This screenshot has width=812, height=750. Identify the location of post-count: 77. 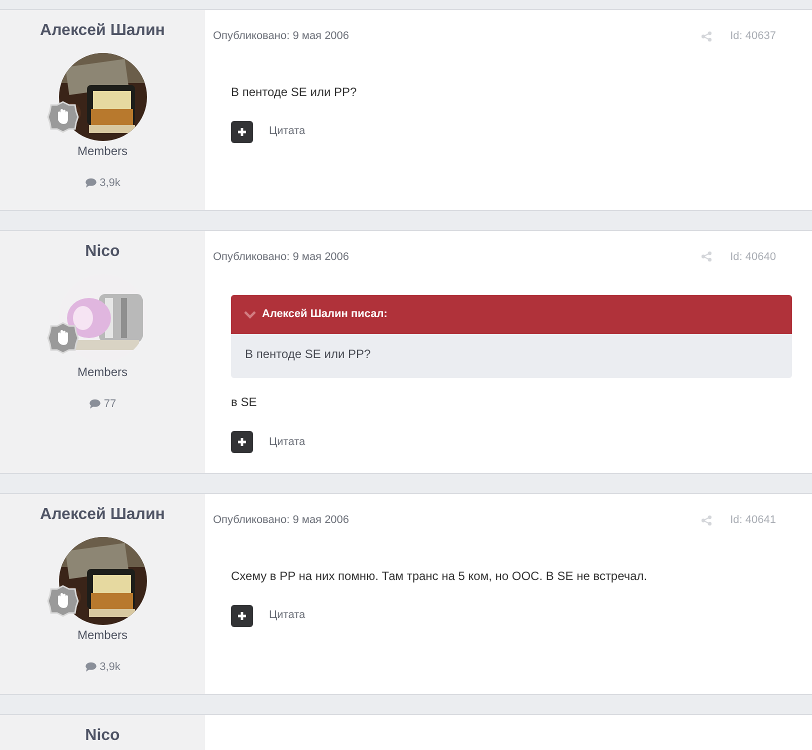
(110, 404).